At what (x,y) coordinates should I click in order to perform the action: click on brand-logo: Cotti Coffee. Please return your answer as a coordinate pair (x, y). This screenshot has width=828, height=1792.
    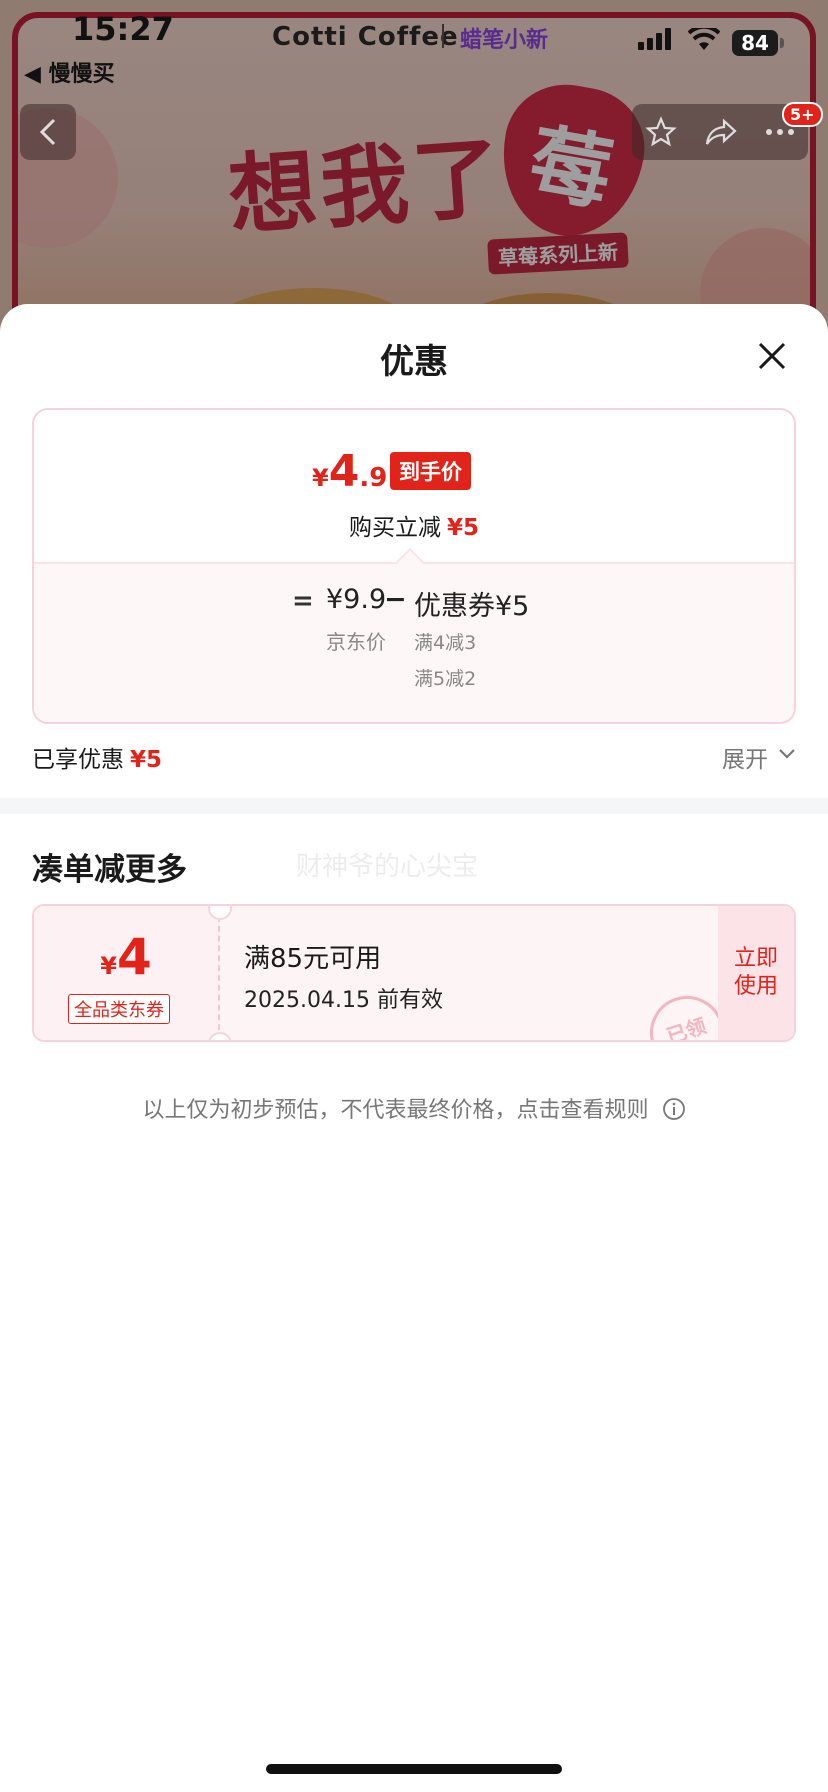
    Looking at the image, I should click on (365, 37).